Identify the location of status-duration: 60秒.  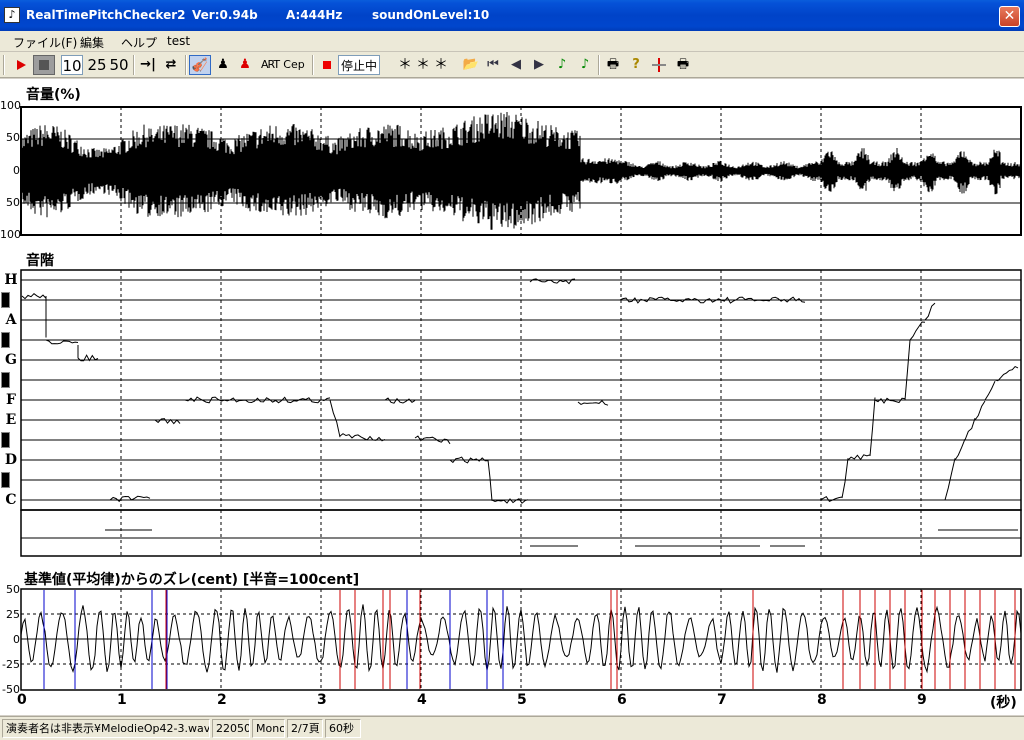
(343, 728).